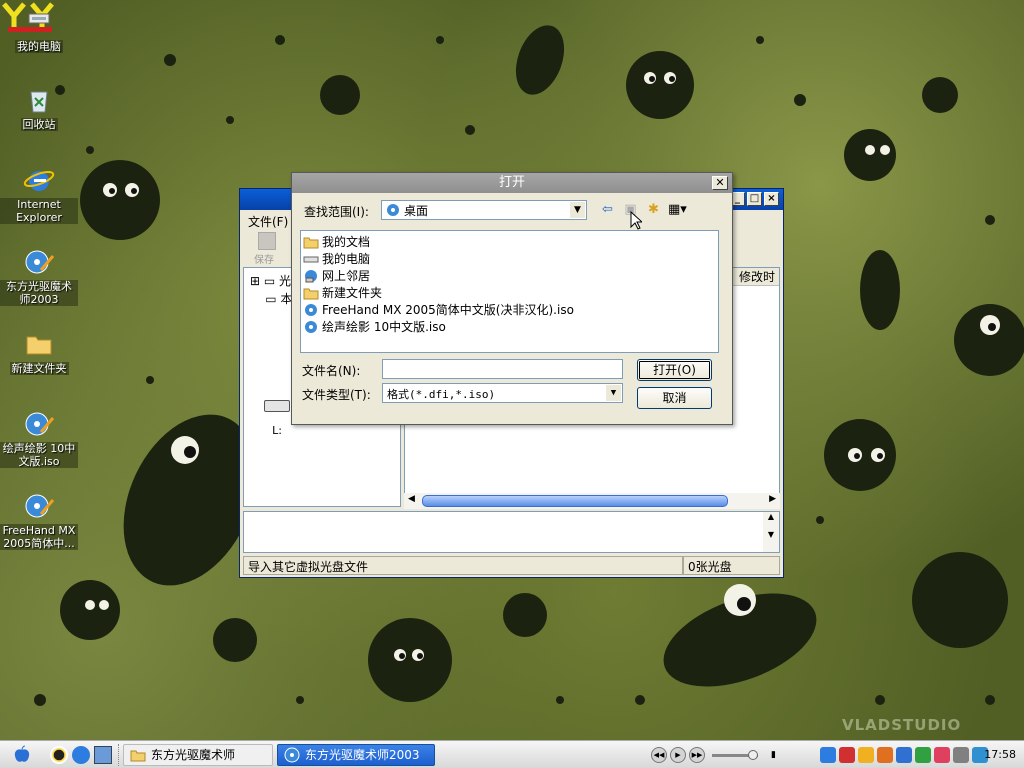 This screenshot has width=1024, height=768. Describe the element at coordinates (39, 368) in the screenshot. I see `desktop-icon-label: 新建文件夹` at that location.